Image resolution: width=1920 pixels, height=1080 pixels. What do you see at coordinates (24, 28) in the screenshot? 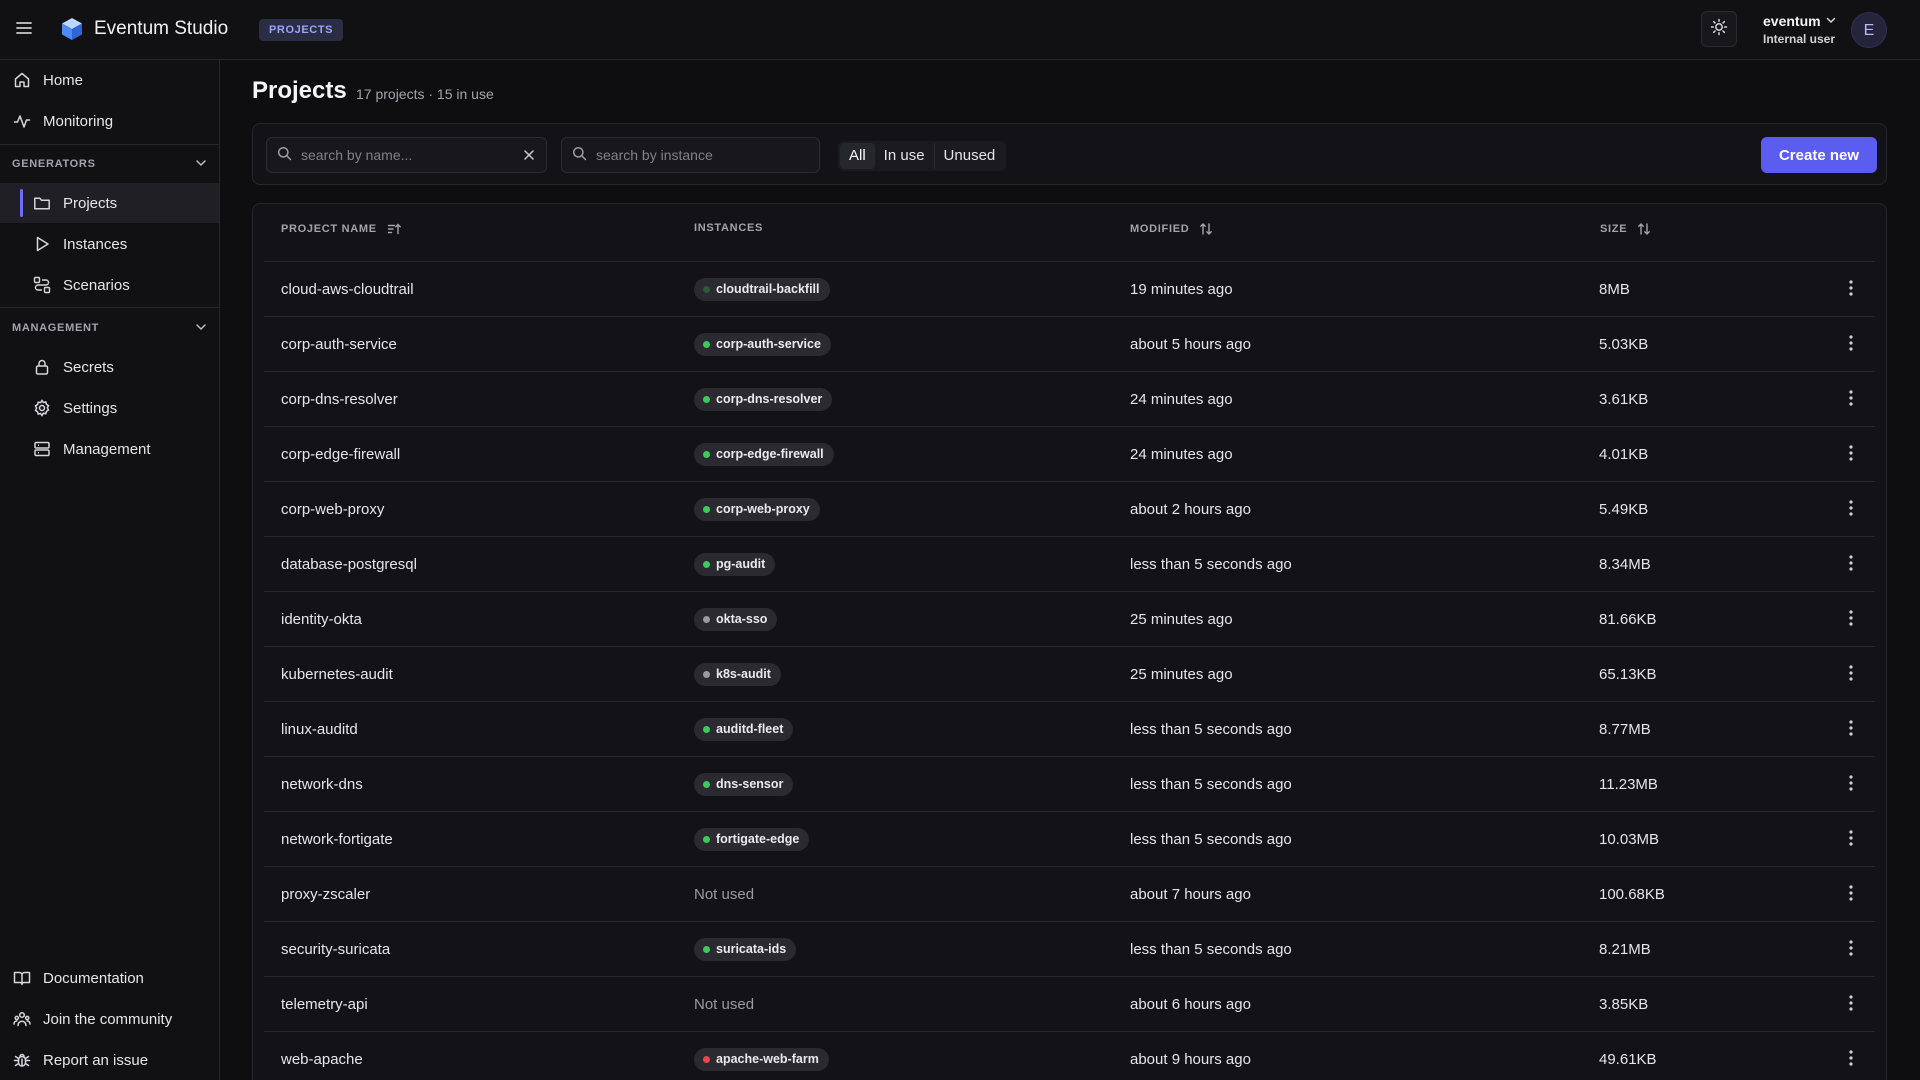
I see `menu-icon` at bounding box center [24, 28].